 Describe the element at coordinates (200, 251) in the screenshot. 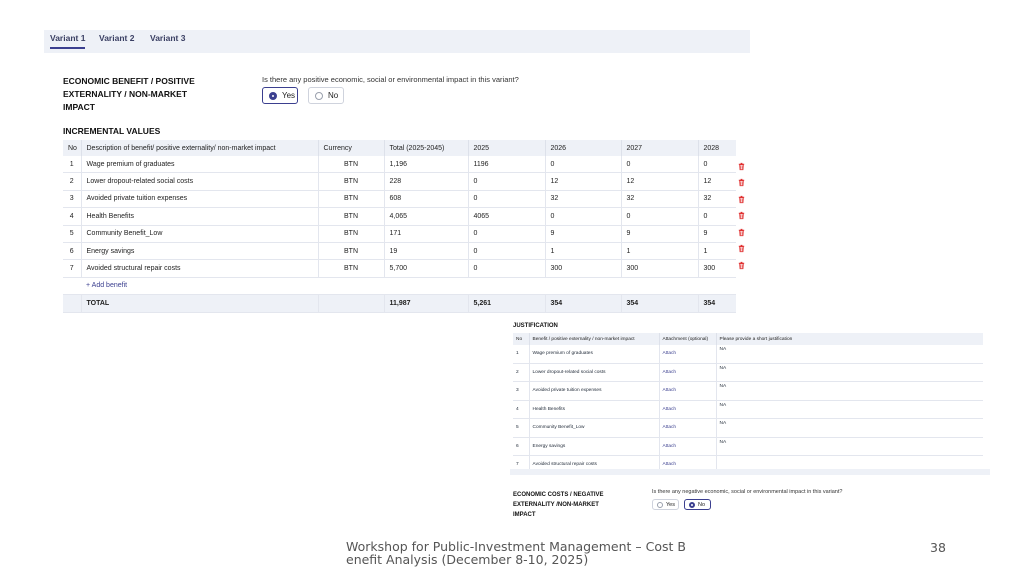

I see `benefit-description-cell: Energy savings` at that location.